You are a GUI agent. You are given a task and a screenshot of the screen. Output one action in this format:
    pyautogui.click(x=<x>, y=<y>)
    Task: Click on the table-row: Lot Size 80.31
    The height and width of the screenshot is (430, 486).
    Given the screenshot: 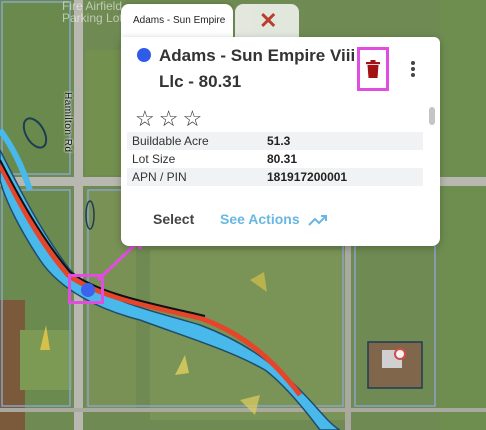 What is the action you would take?
    pyautogui.click(x=275, y=159)
    